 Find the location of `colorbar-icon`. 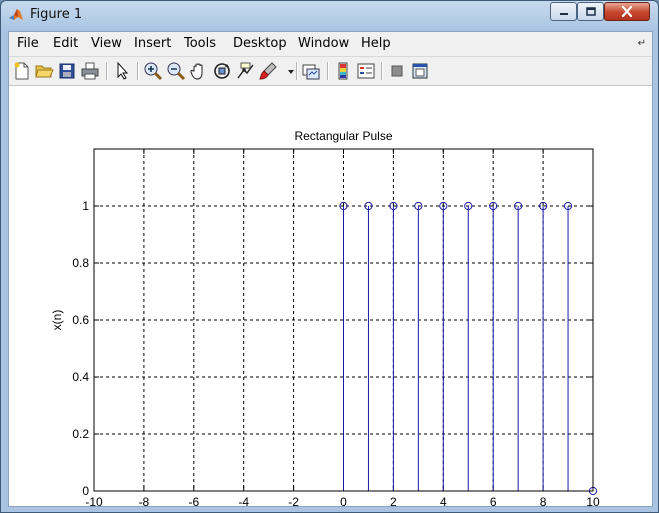

colorbar-icon is located at coordinates (343, 71).